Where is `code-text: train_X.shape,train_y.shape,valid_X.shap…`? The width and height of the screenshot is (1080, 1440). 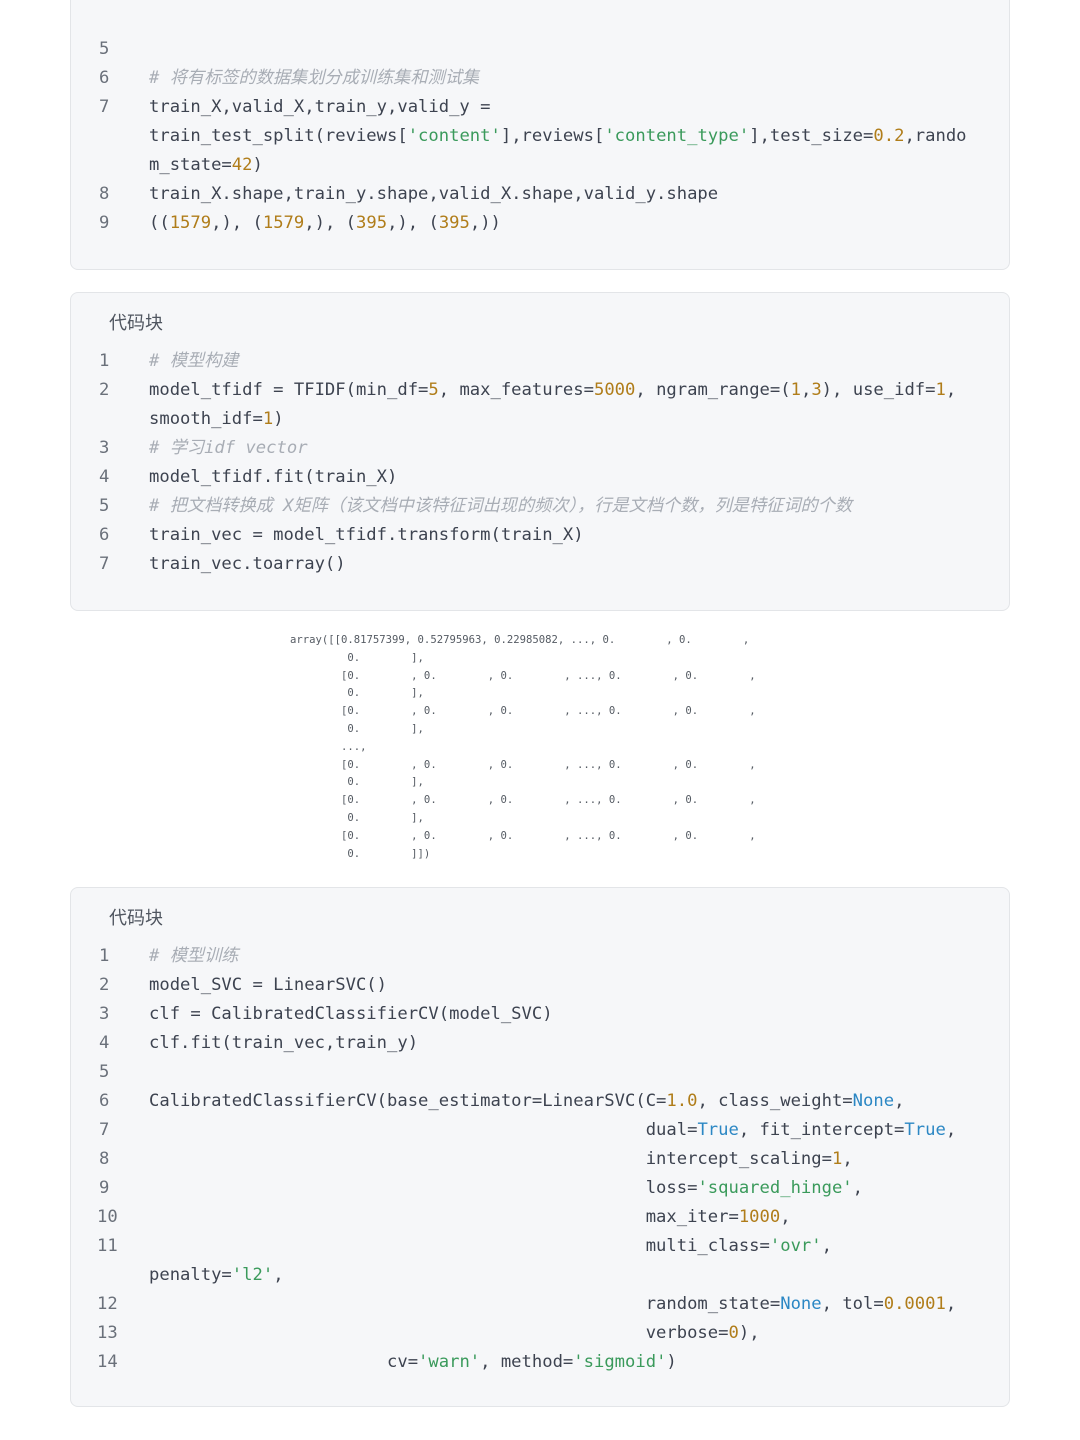 code-text: train_X.shape,train_y.shape,valid_X.shap… is located at coordinates (579, 194).